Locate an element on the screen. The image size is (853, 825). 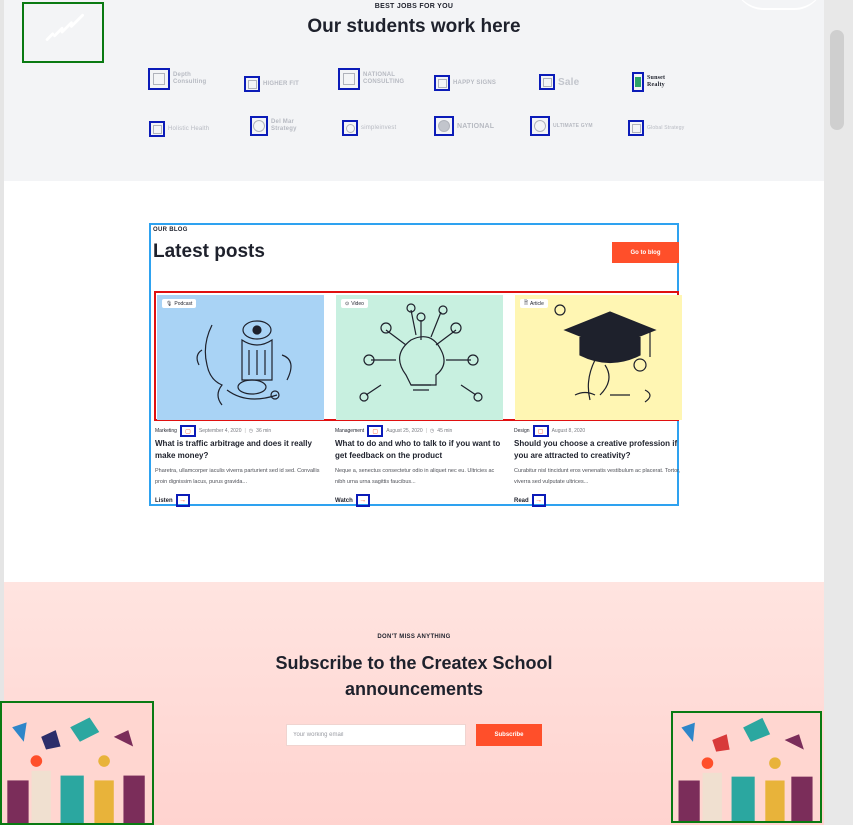
partner-logo-delmar: Del Mar Strategy is located at coordinates (273, 126).